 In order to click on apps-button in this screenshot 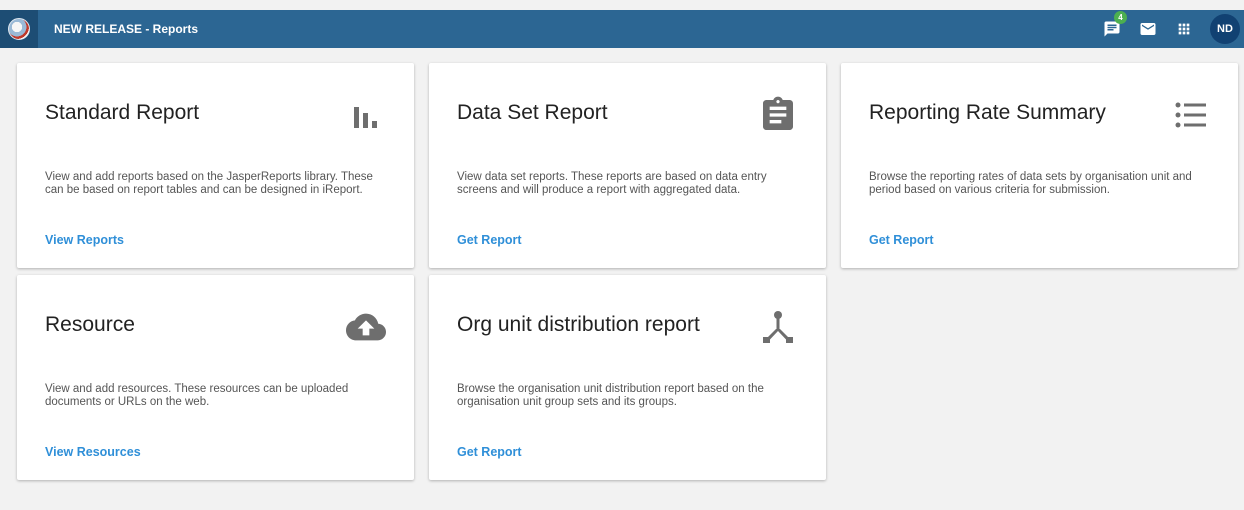, I will do `click(1184, 29)`.